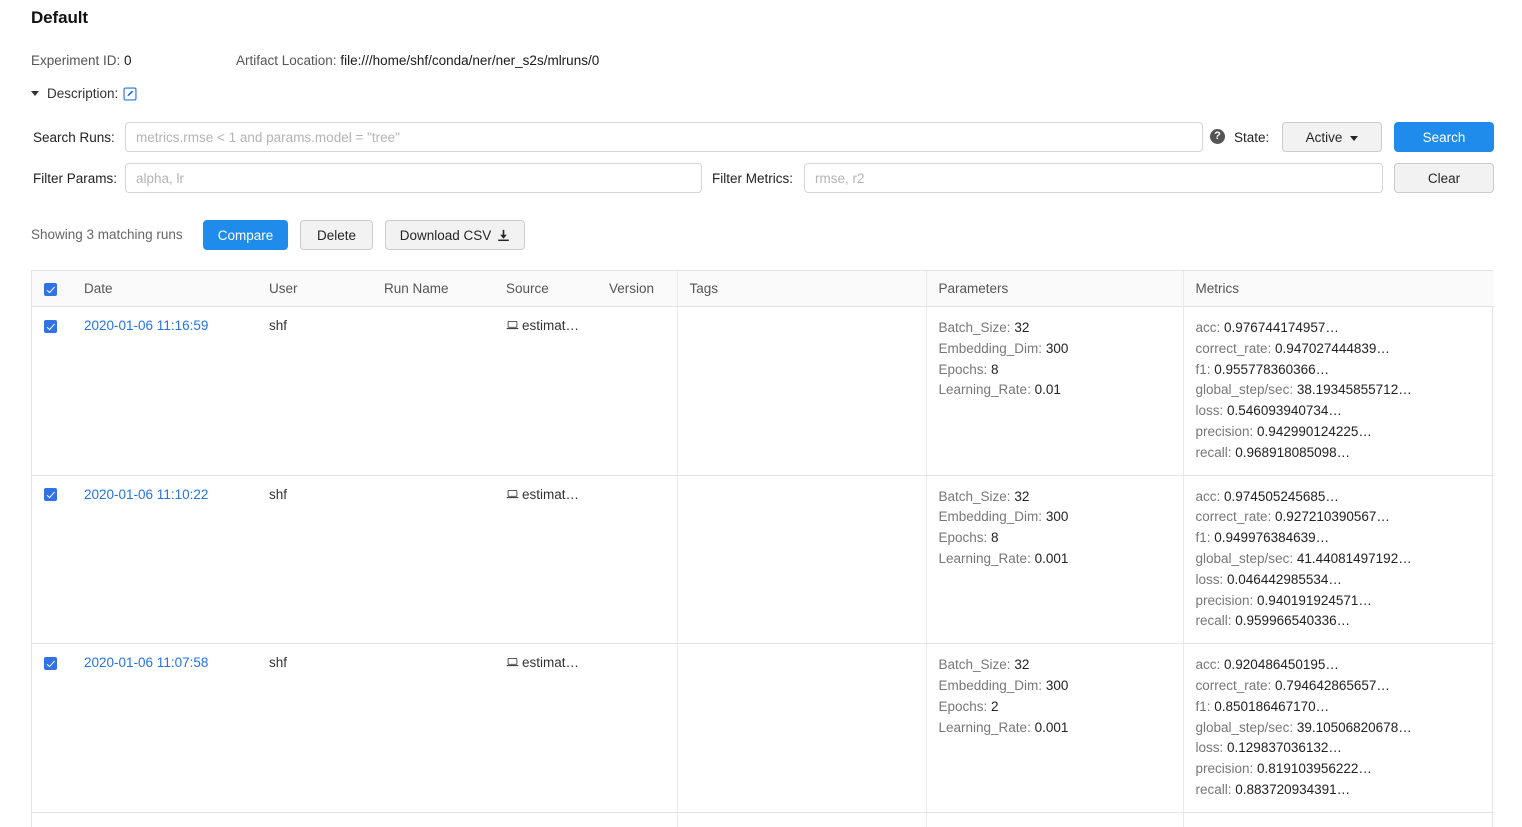  What do you see at coordinates (664, 137) in the screenshot?
I see `search-runs-input` at bounding box center [664, 137].